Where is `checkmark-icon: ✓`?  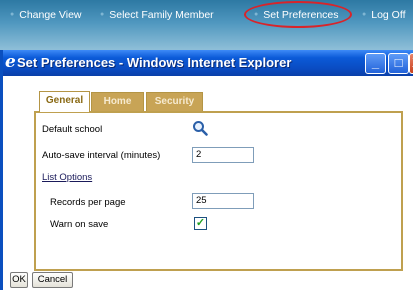
checkmark-icon: ✓ is located at coordinates (200, 223).